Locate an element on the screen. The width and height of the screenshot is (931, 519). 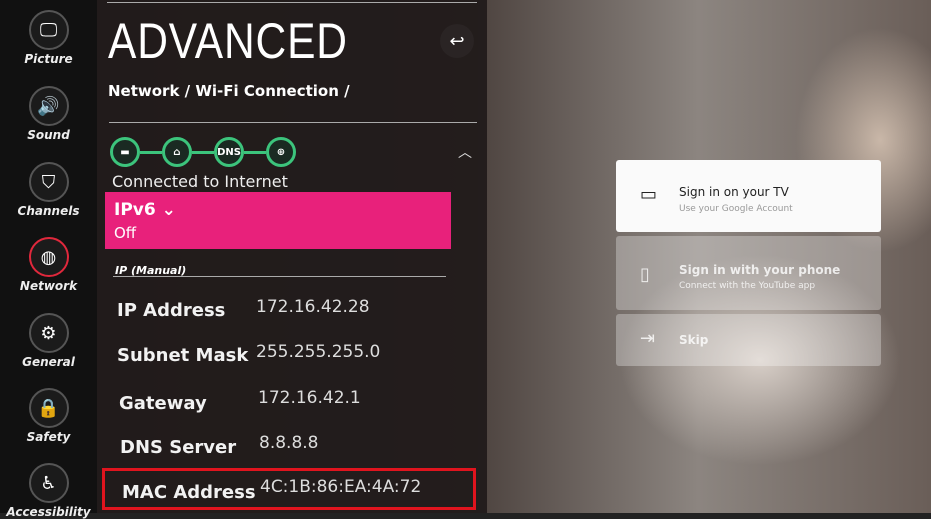
breadcrumb: Network / Wi-Fi Connection / is located at coordinates (229, 91).